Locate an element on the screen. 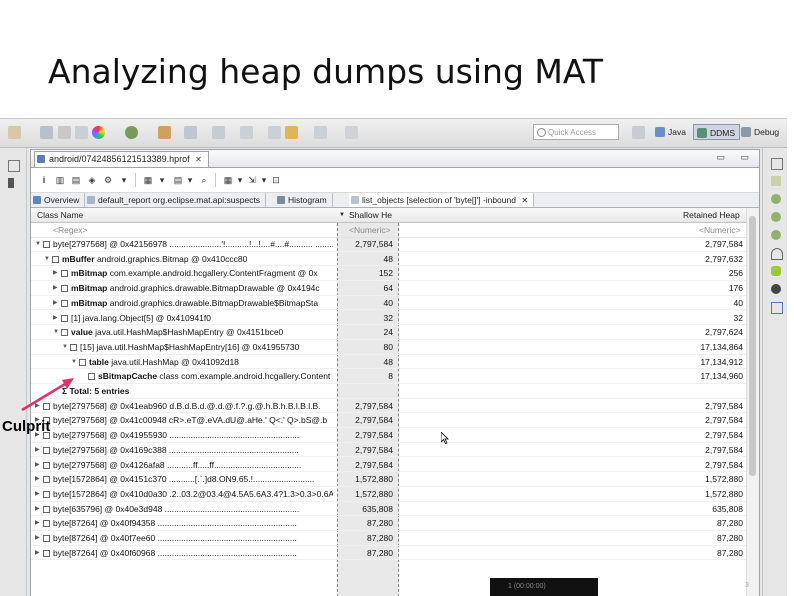 The width and height of the screenshot is (794, 596). history-forward-icon is located at coordinates (320, 132).